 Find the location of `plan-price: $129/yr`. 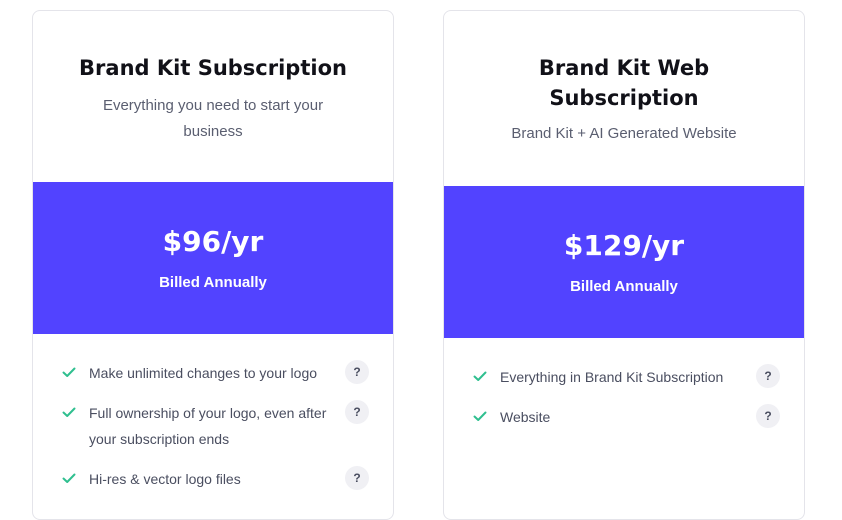

plan-price: $129/yr is located at coordinates (624, 245).